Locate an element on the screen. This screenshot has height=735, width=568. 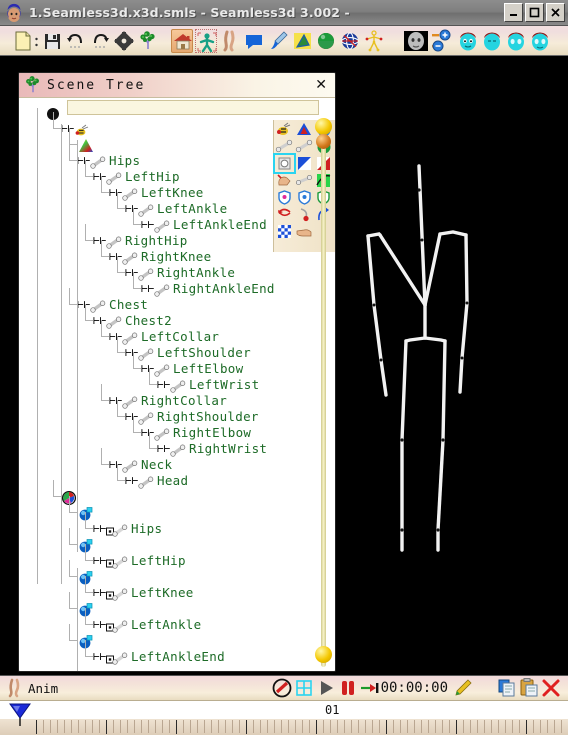
tree-row: ⊢⊢ Neck is located at coordinates (169, 460).